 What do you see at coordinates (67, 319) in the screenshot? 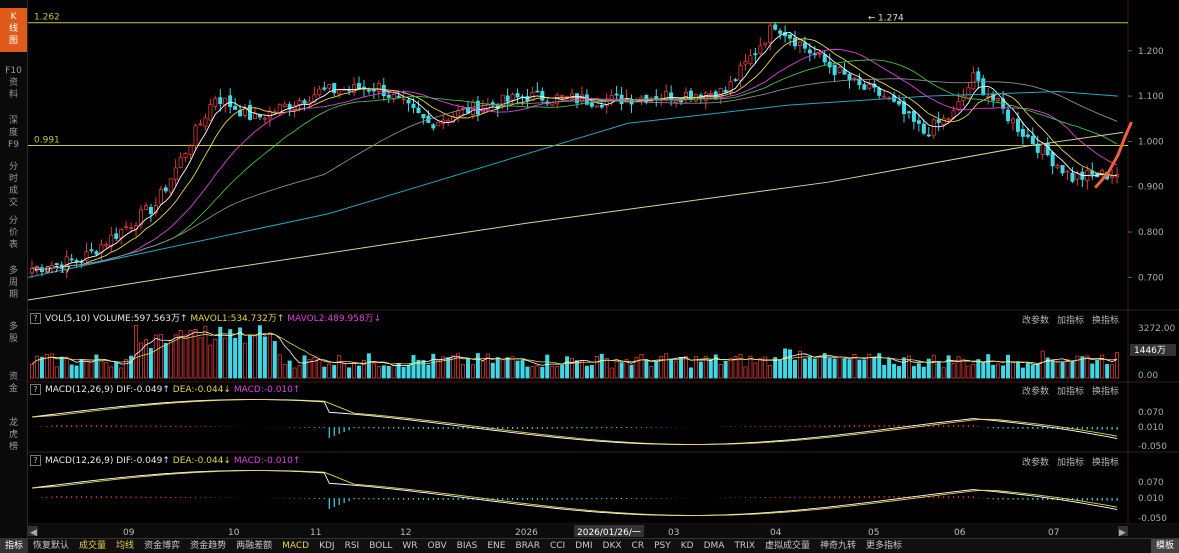
I see `vol-indicator-name: VOL(5,10)` at bounding box center [67, 319].